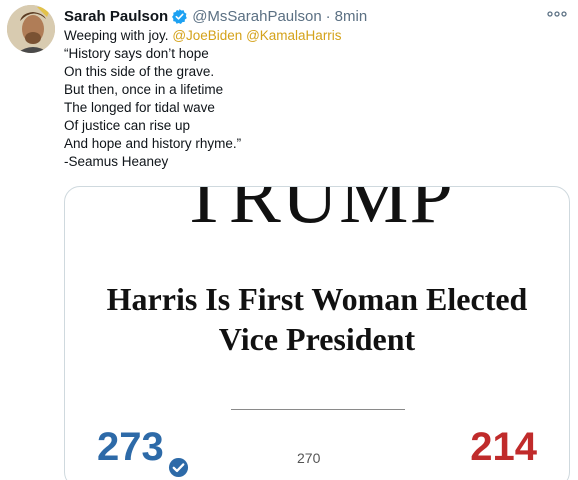 The width and height of the screenshot is (578, 480). What do you see at coordinates (317, 299) in the screenshot?
I see `headline-line-1: Harris Is First Woman Elected` at bounding box center [317, 299].